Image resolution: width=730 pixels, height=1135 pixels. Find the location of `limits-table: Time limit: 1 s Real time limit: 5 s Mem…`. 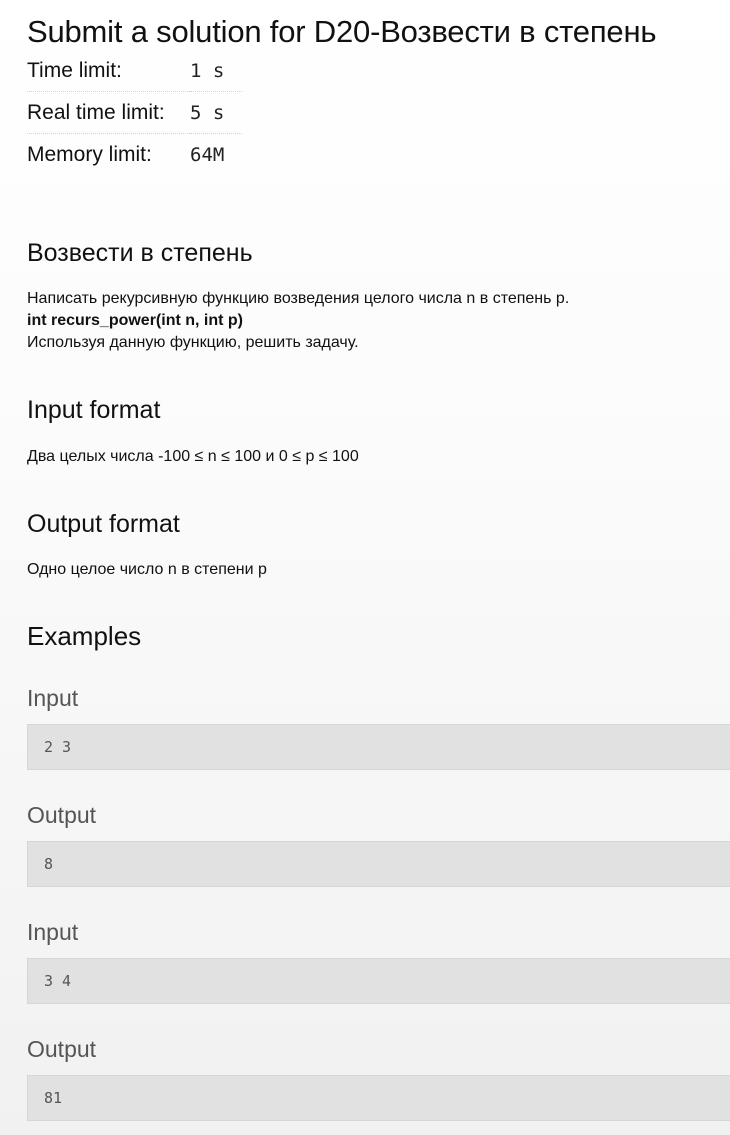

limits-table: Time limit: 1 s Real time limit: 5 s Mem… is located at coordinates (134, 112).